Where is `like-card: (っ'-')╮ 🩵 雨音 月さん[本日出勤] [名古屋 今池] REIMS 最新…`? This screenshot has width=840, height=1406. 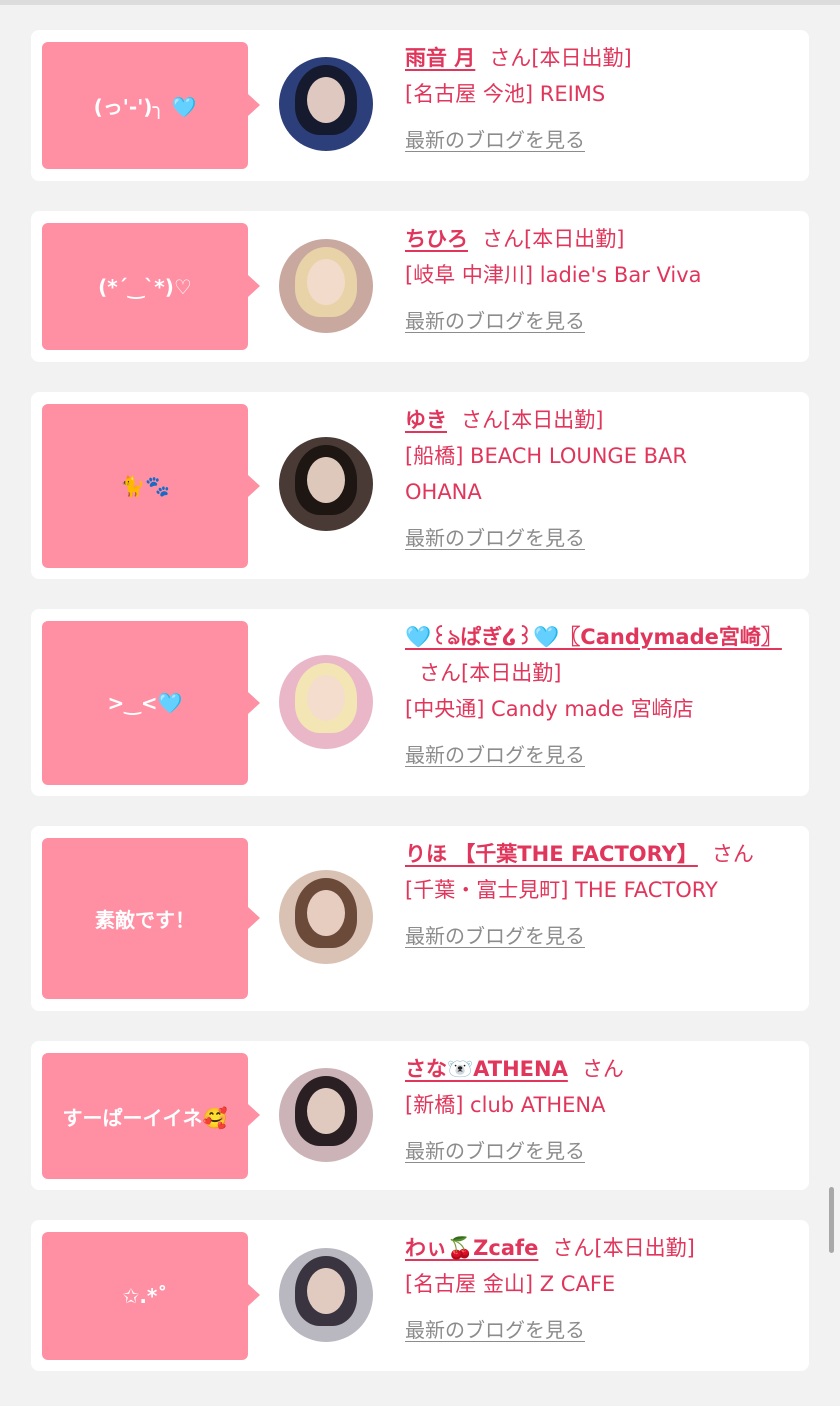 like-card: (っ'-')╮ 🩵 雨音 月さん[本日出勤] [名古屋 今池] REIMS 最新… is located at coordinates (420, 105).